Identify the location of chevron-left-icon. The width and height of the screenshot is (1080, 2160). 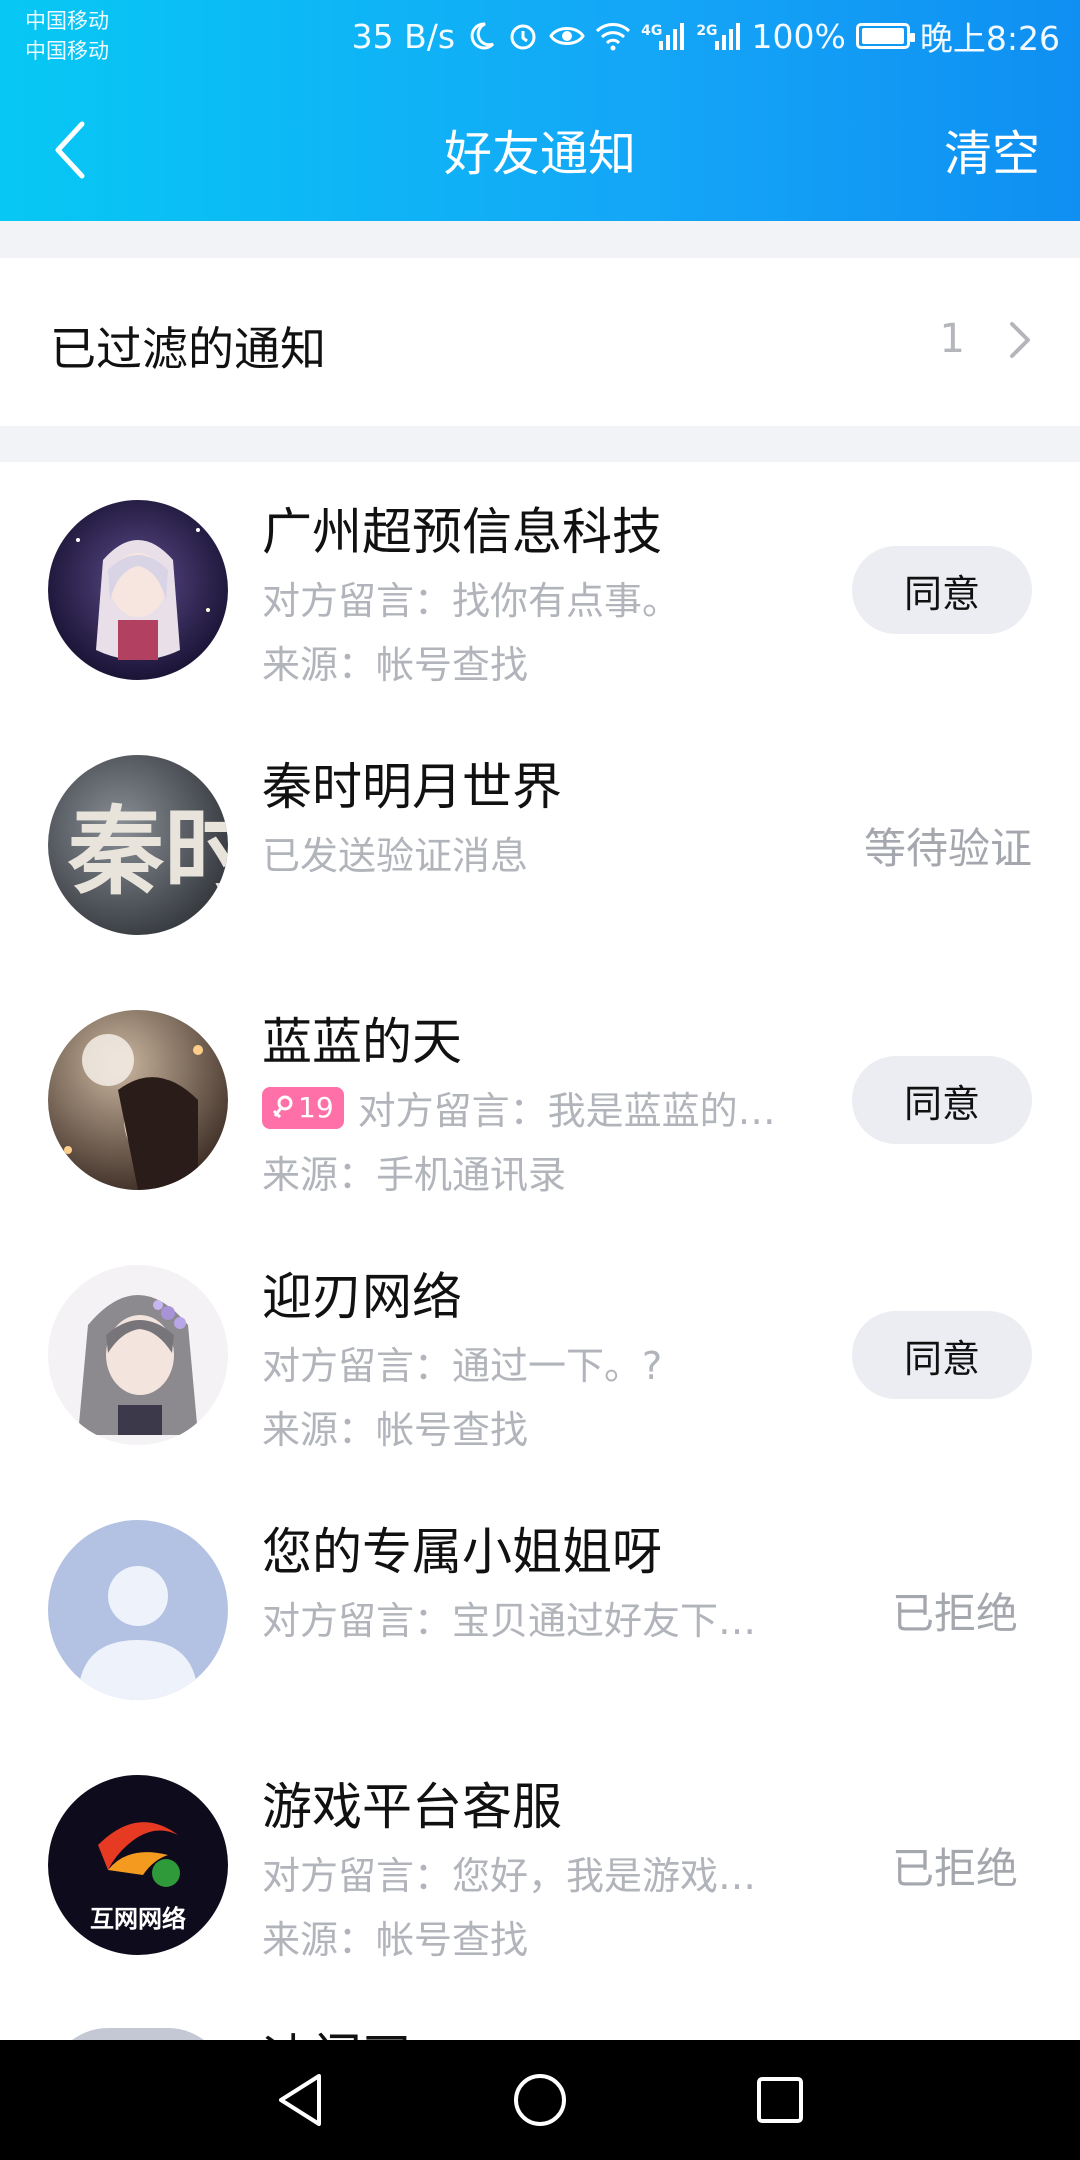
(70, 150).